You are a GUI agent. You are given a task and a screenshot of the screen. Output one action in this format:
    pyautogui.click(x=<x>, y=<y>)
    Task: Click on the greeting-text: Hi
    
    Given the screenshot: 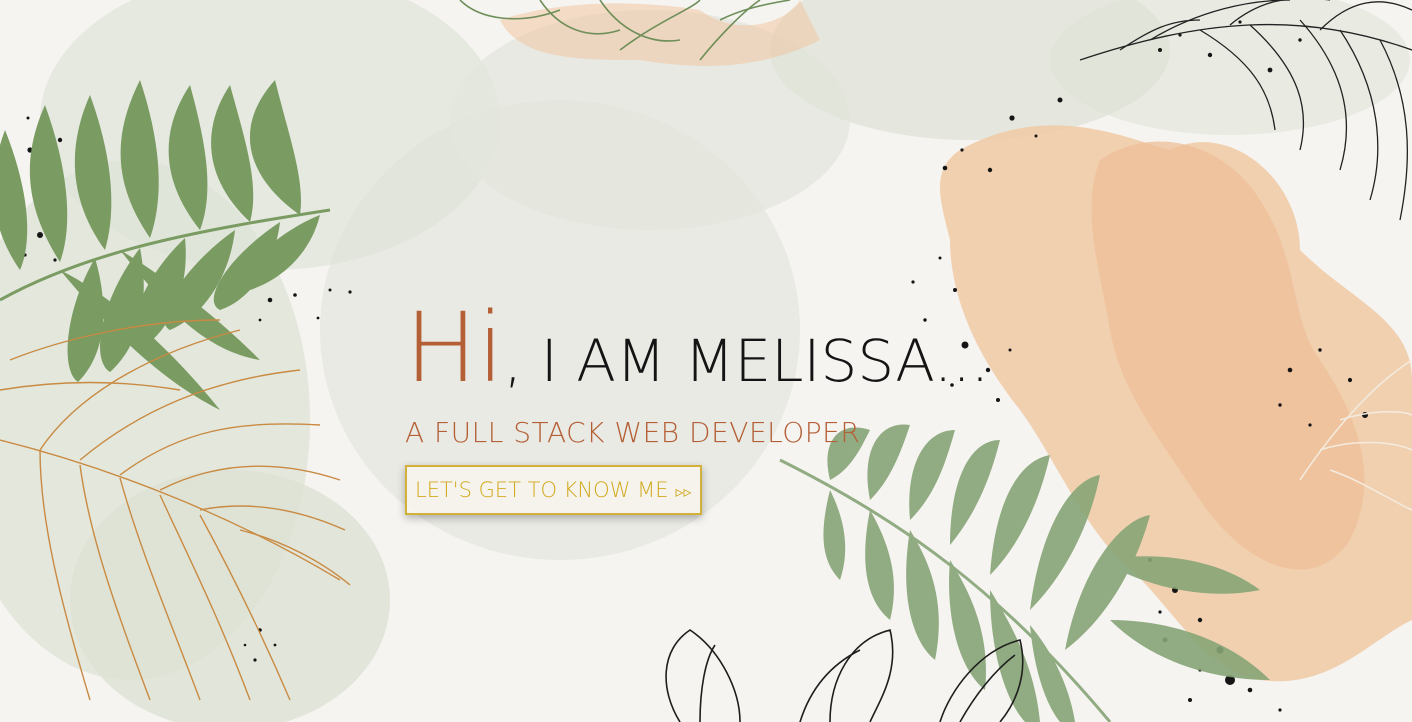 What is the action you would take?
    pyautogui.click(x=454, y=348)
    